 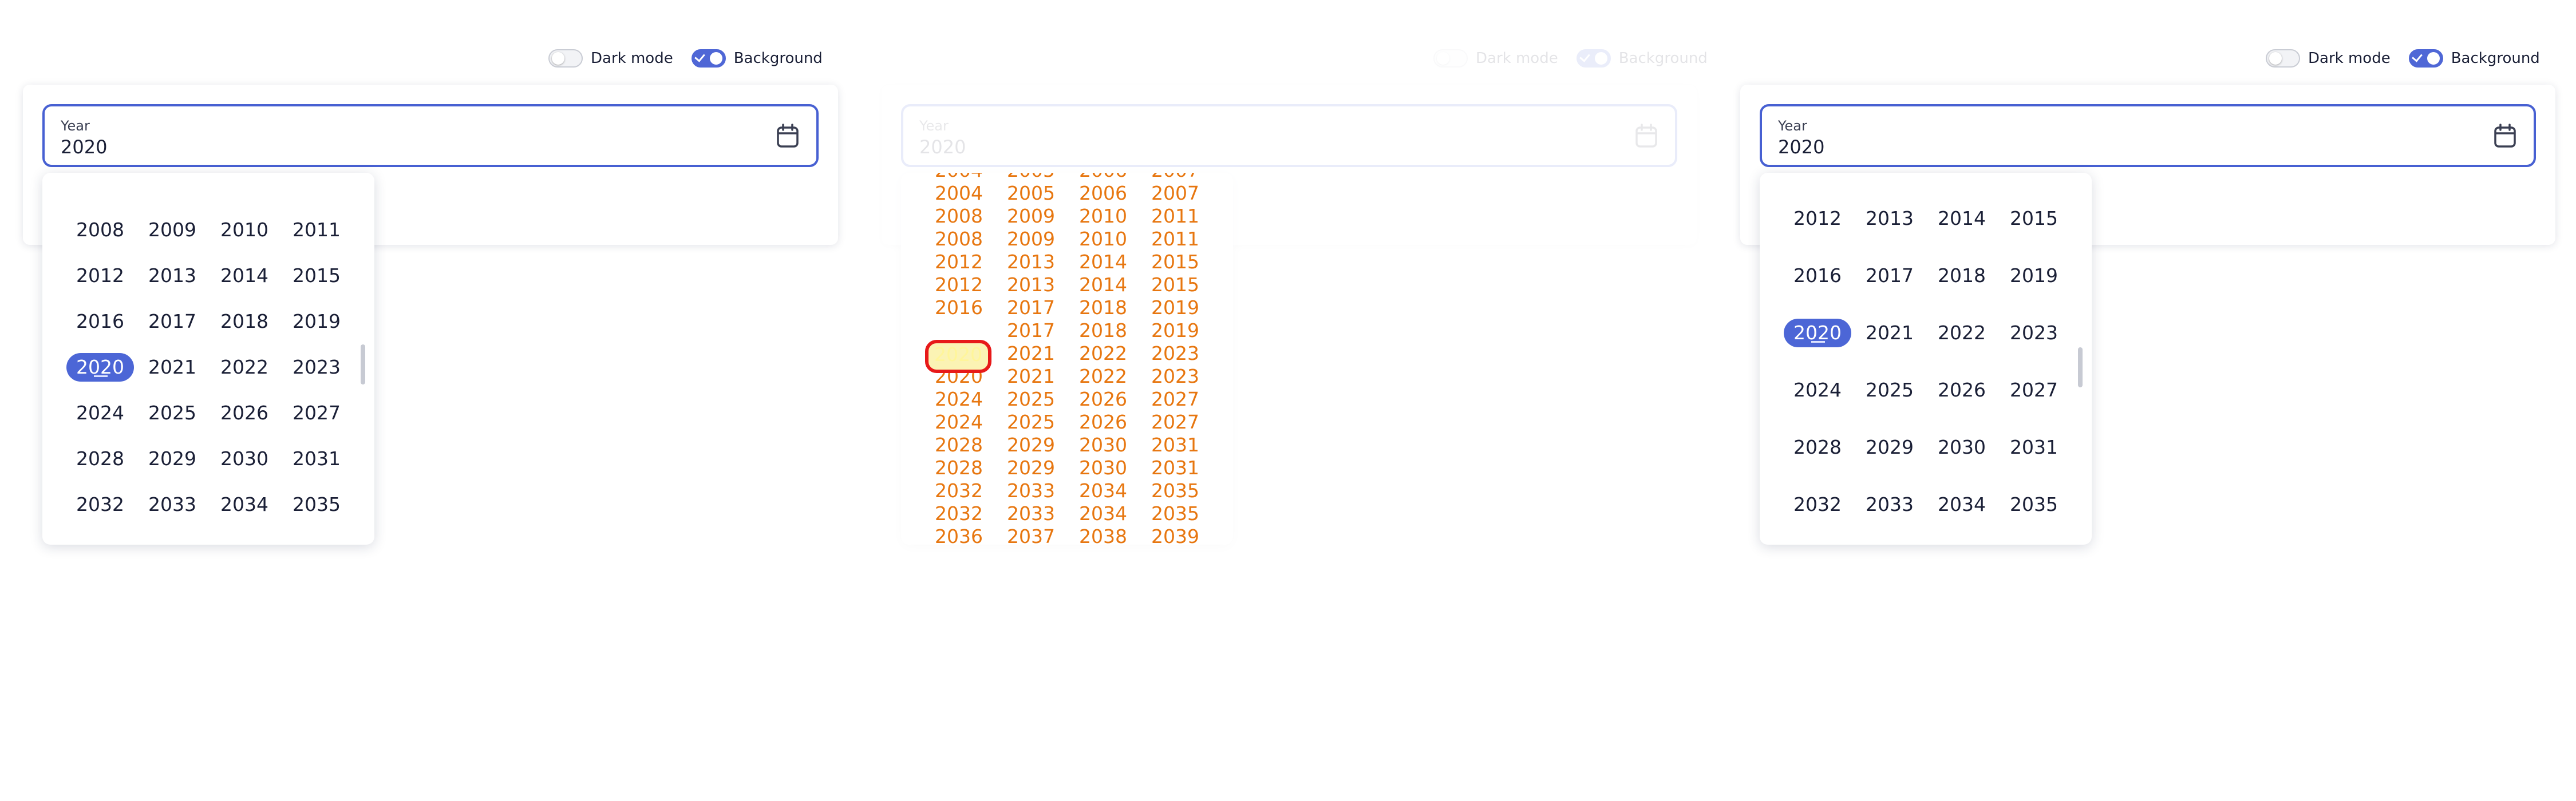 I want to click on year-2023: 2019, so click(x=1175, y=330).